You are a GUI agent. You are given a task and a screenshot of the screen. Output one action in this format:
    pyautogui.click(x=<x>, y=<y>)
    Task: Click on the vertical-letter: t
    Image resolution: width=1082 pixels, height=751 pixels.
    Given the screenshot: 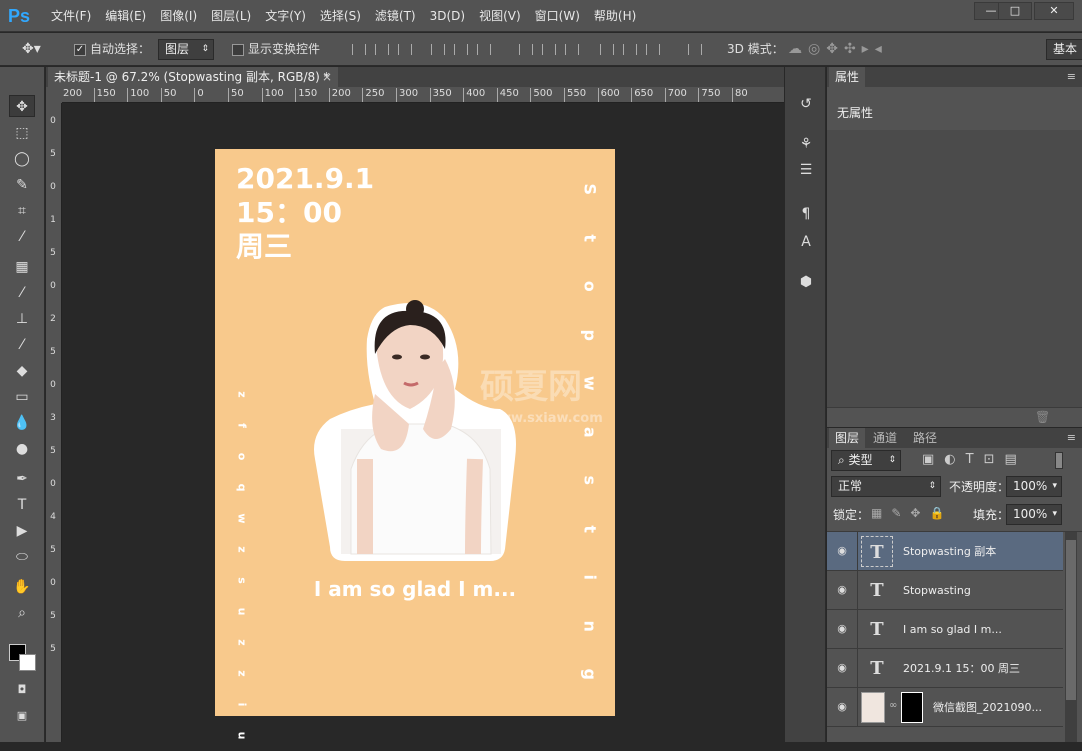 What is the action you would take?
    pyautogui.click(x=590, y=237)
    